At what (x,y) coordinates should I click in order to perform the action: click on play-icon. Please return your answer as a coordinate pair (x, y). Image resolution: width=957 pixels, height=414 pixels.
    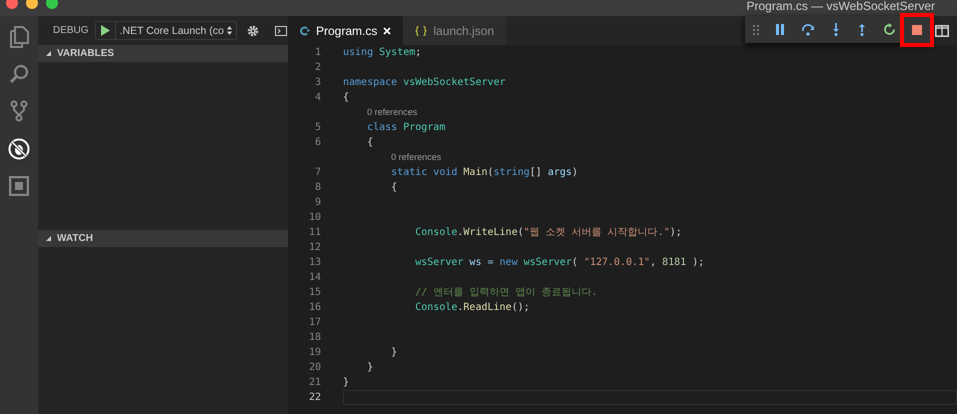
    Looking at the image, I should click on (105, 30).